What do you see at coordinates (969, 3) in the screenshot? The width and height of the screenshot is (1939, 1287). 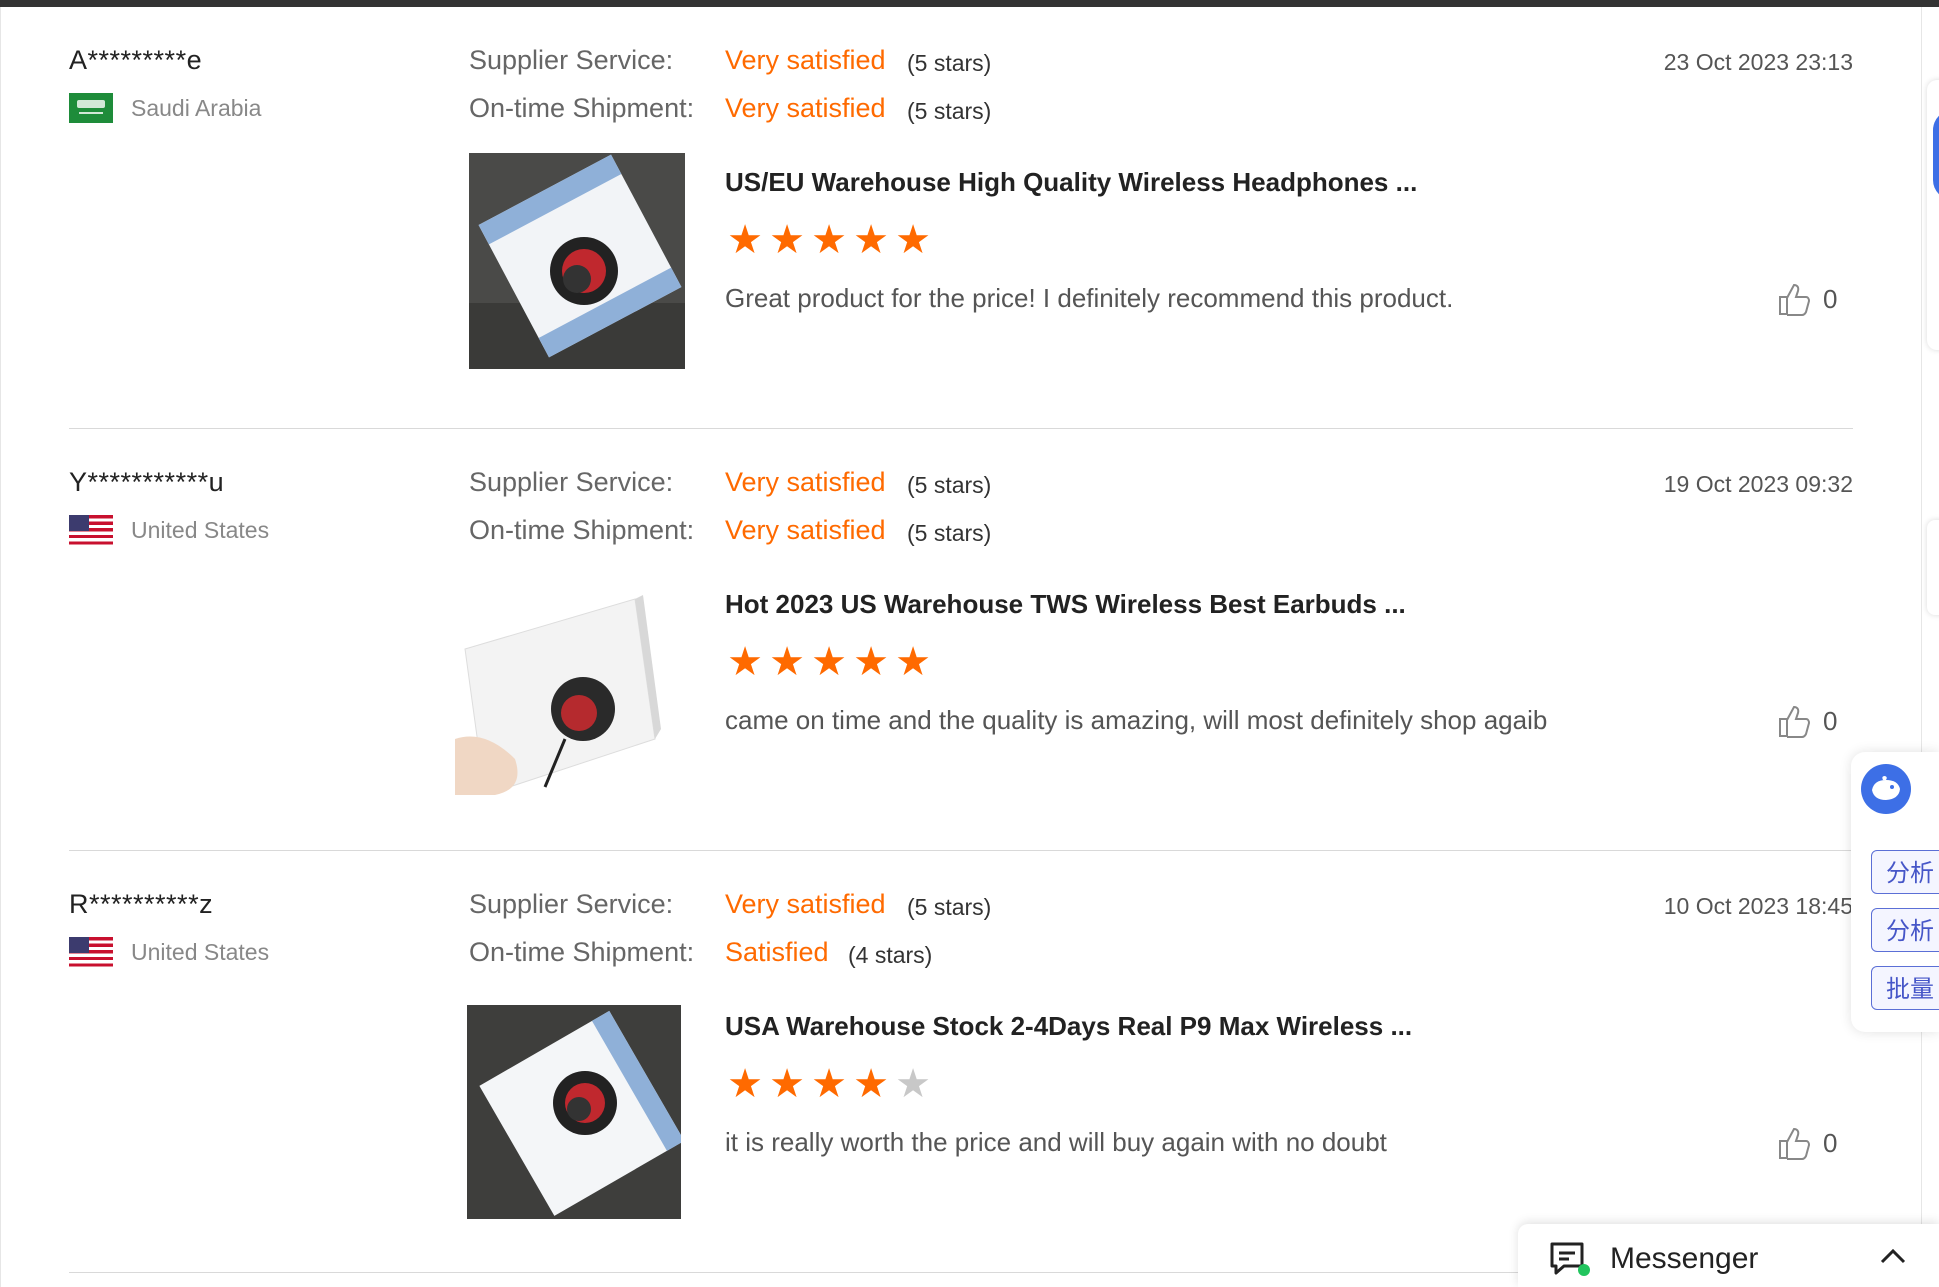 I see `top-bar` at bounding box center [969, 3].